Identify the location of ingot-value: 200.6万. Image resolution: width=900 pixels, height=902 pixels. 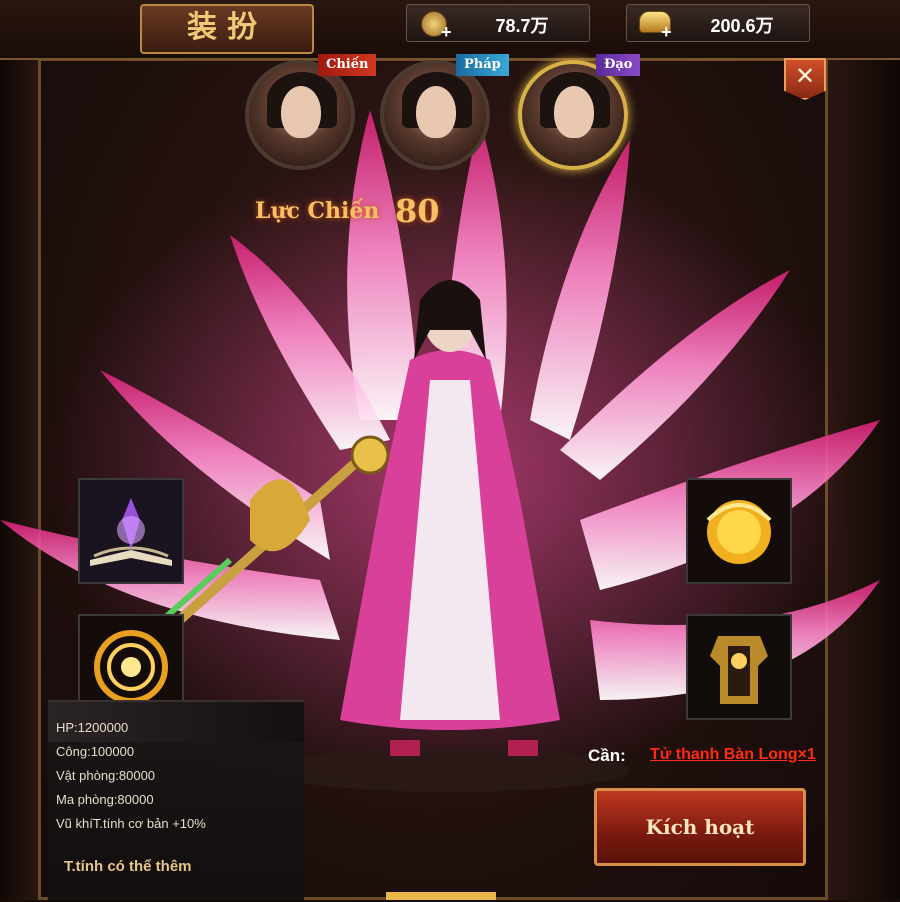
(742, 26).